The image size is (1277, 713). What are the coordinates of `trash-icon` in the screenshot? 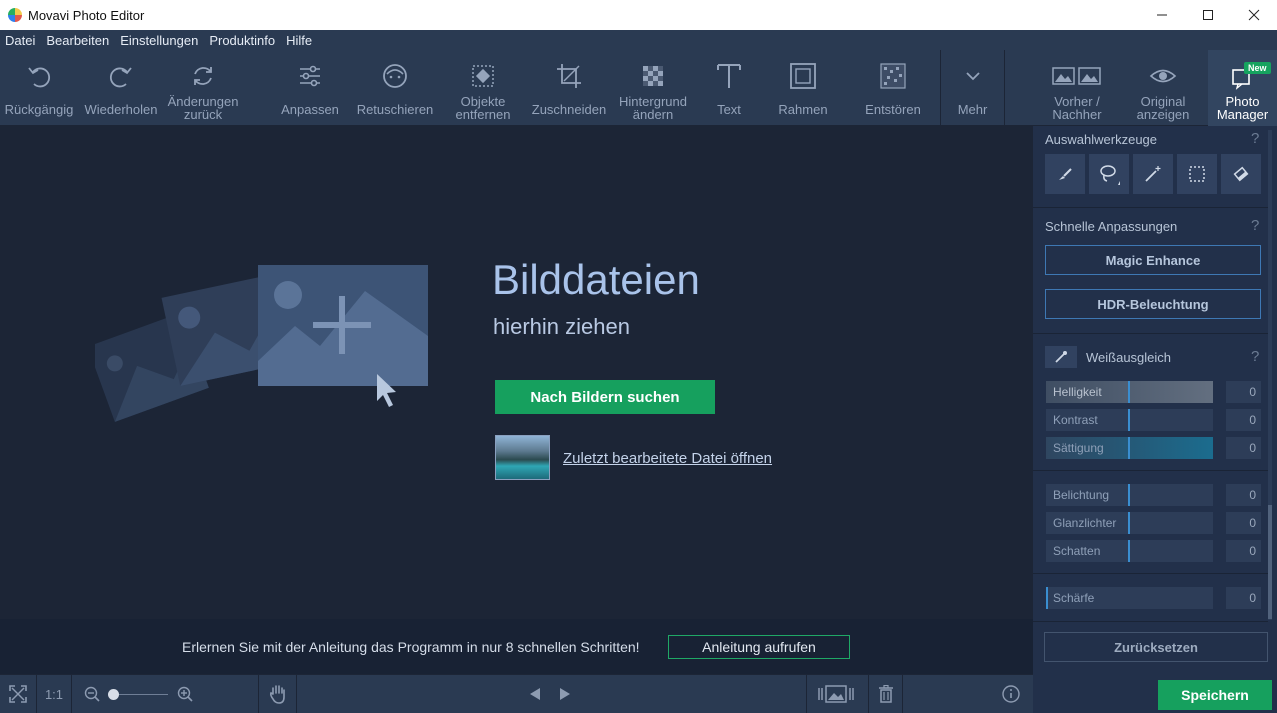 It's located at (886, 694).